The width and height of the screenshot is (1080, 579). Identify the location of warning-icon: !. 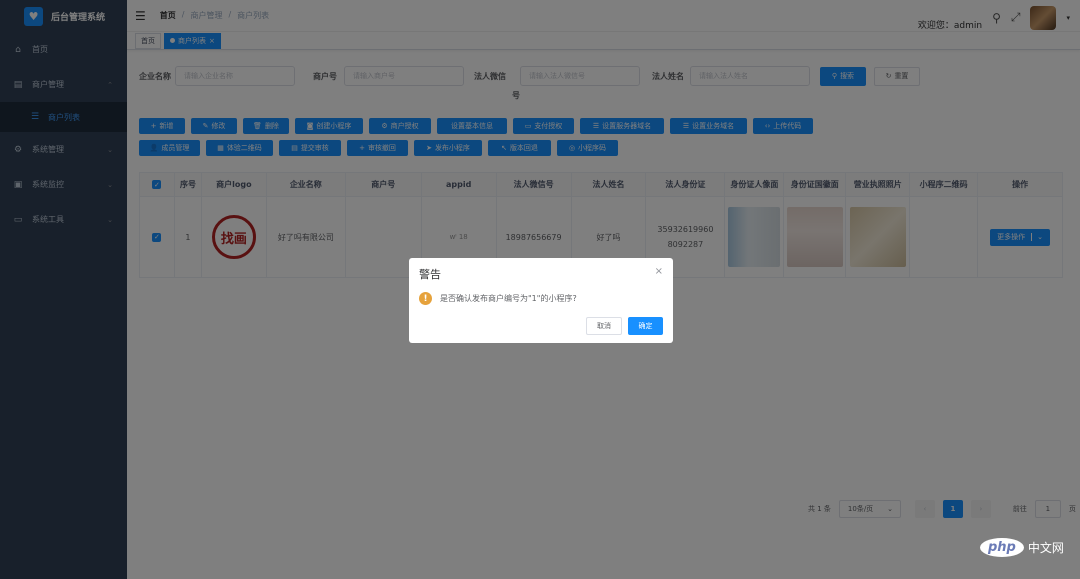
(425, 298).